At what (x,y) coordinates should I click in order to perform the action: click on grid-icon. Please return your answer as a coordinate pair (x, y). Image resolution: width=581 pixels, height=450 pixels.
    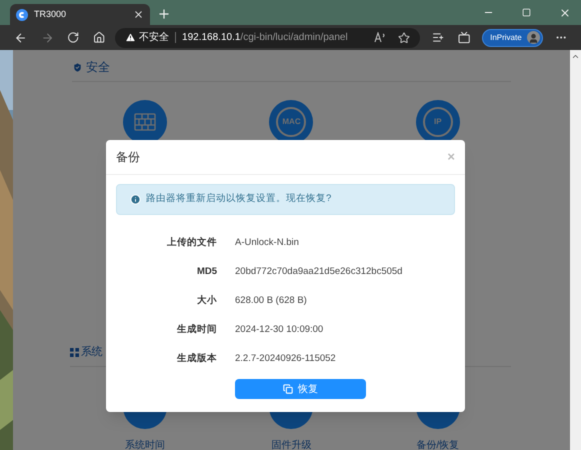
    Looking at the image, I should click on (74, 352).